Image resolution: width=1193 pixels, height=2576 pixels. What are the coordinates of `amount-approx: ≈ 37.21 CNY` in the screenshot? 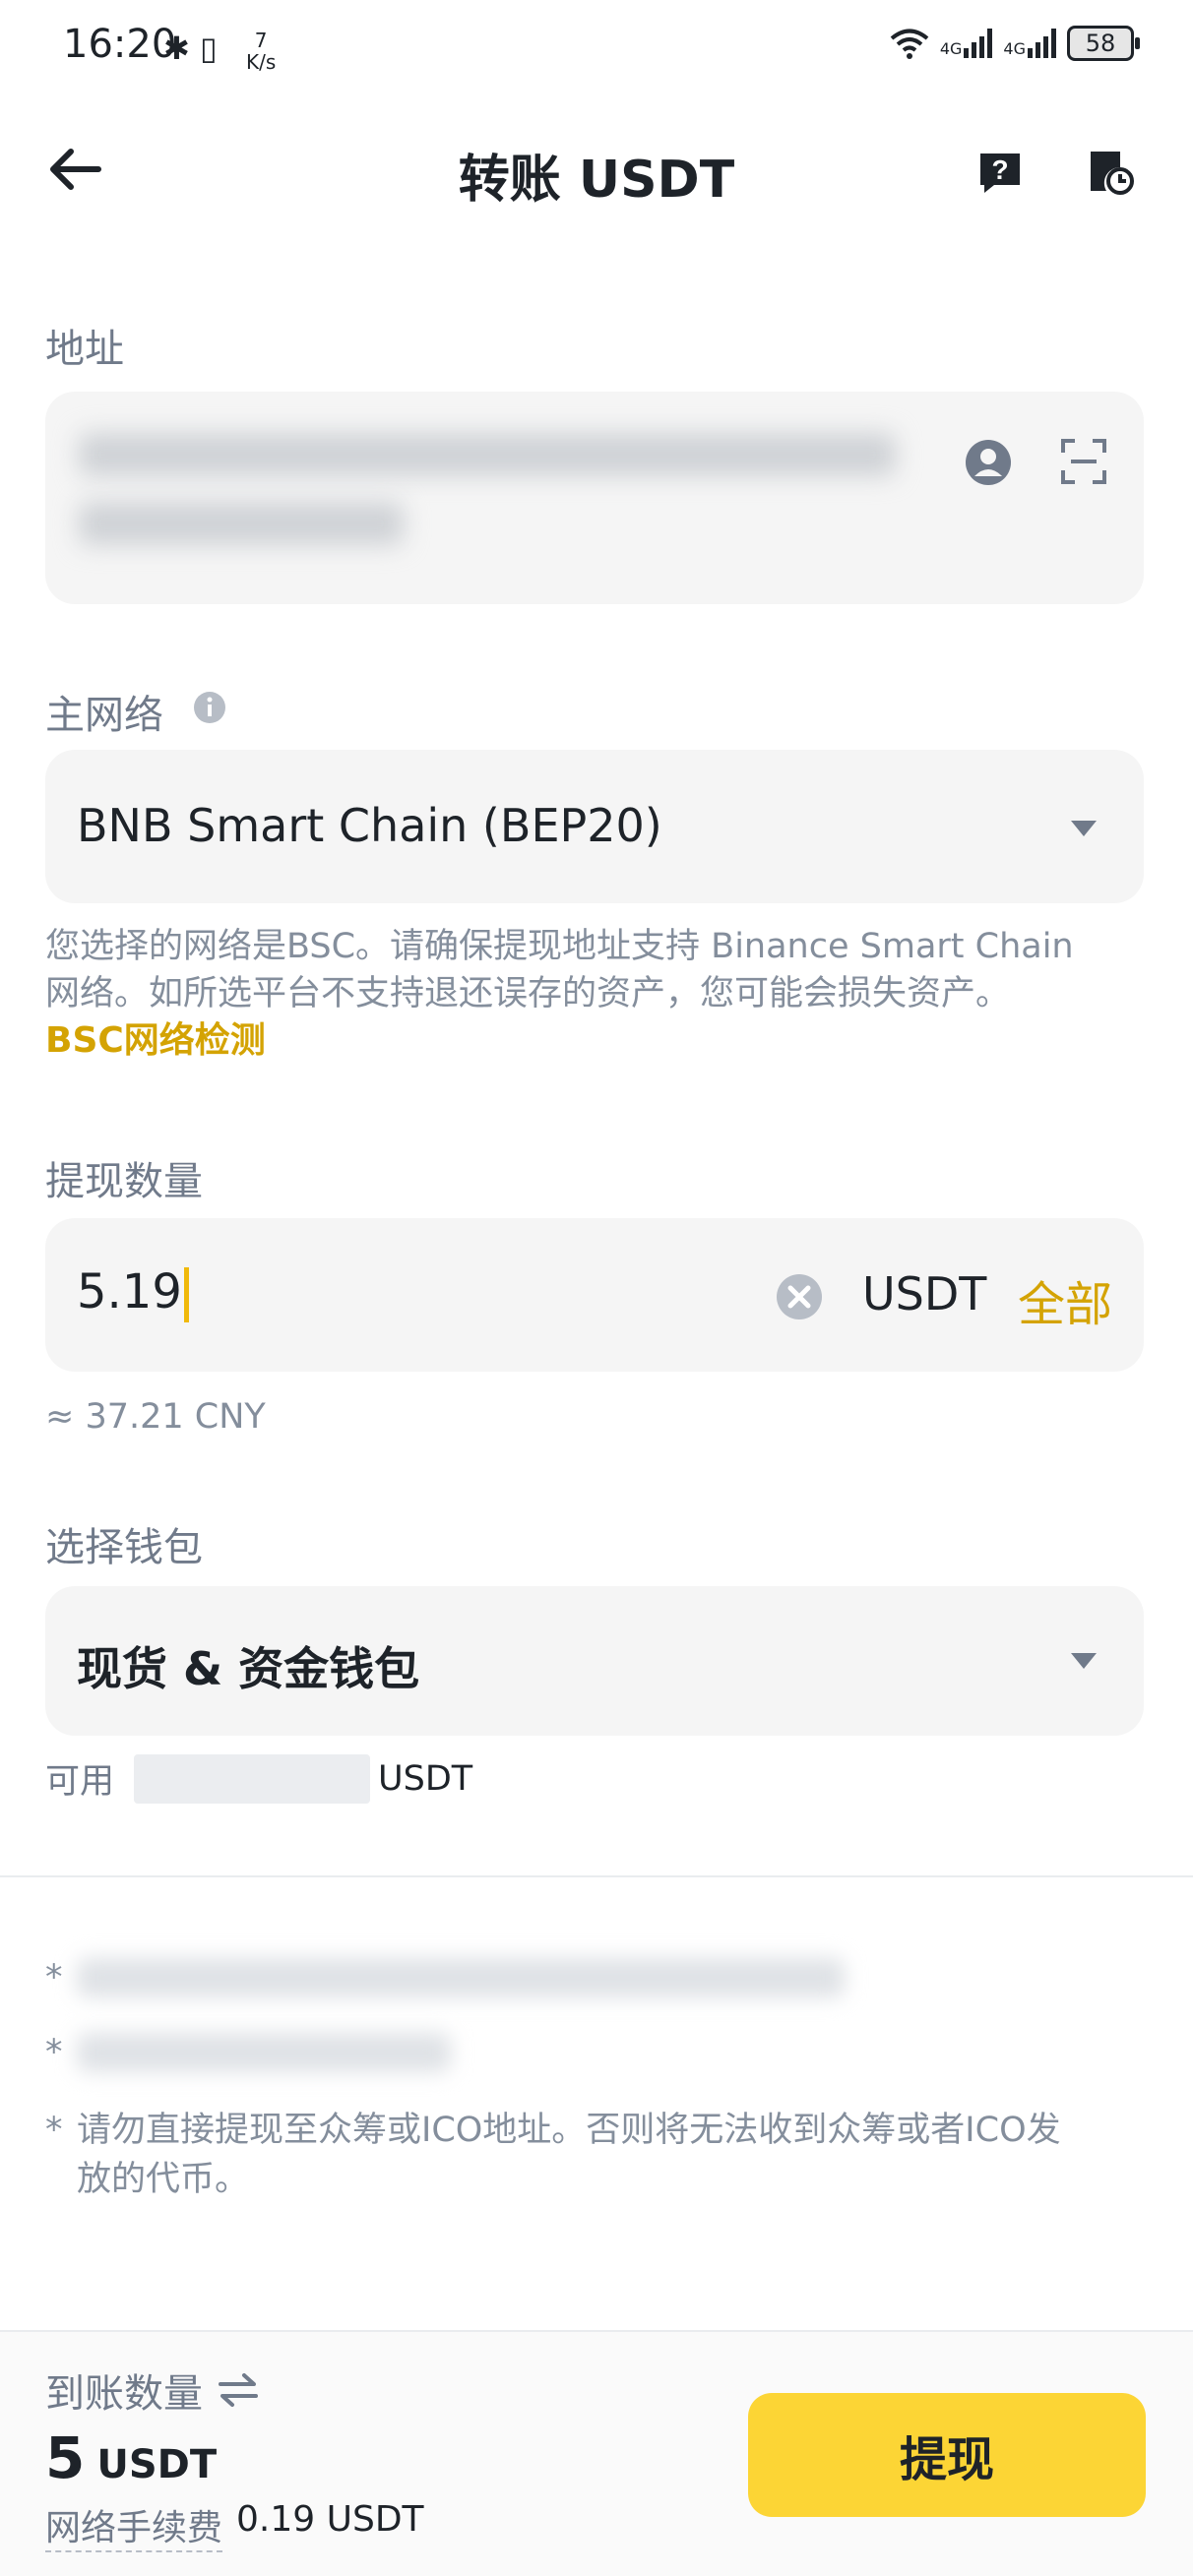 It's located at (155, 1417).